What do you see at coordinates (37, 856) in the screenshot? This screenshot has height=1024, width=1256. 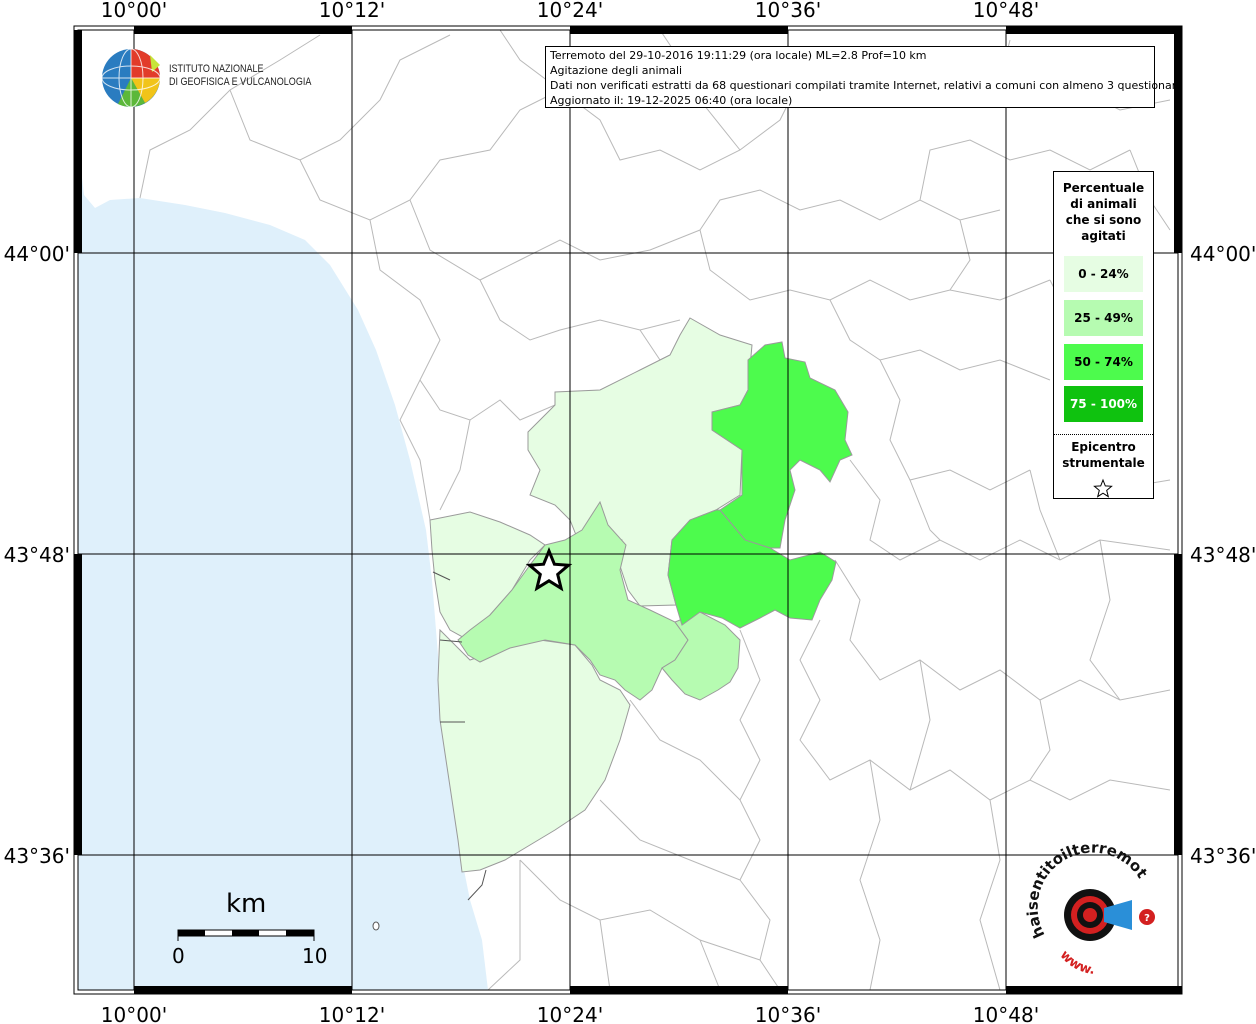 I see `left-tick: 43°36'` at bounding box center [37, 856].